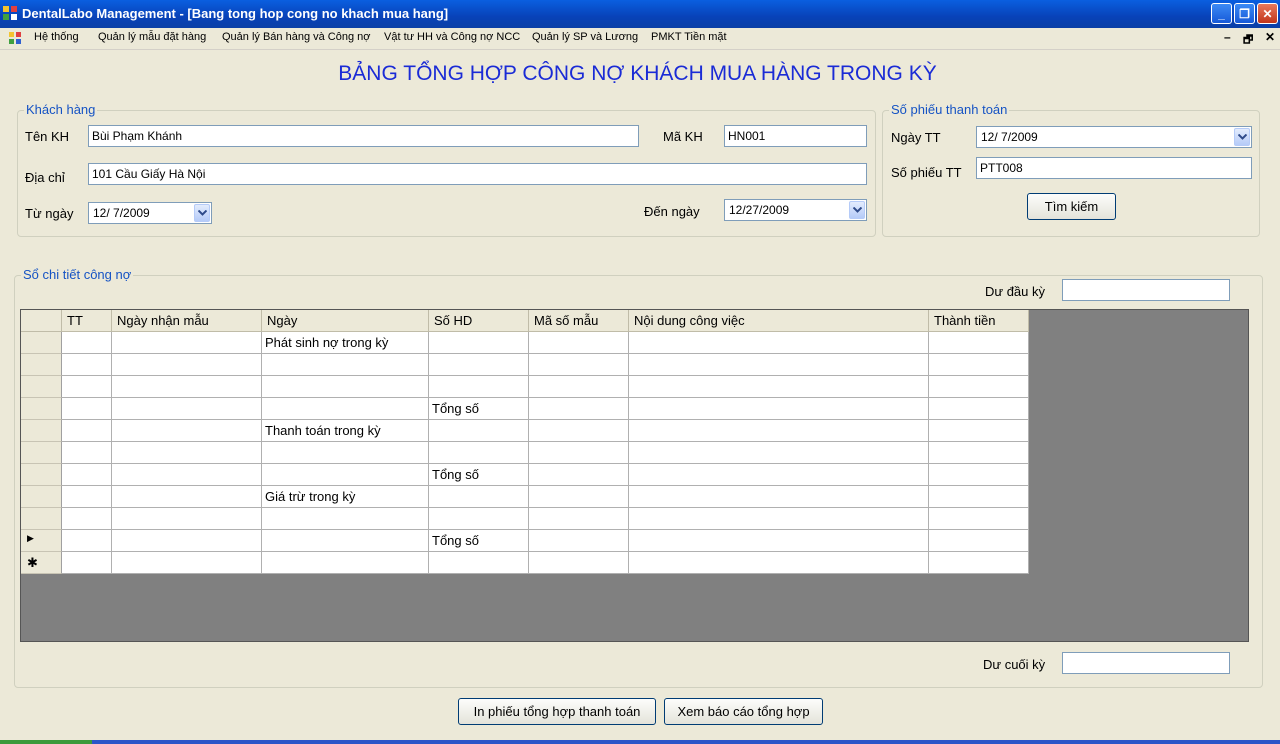 The height and width of the screenshot is (744, 1280). I want to click on to-date-picker: 12/27/2009, so click(795, 210).